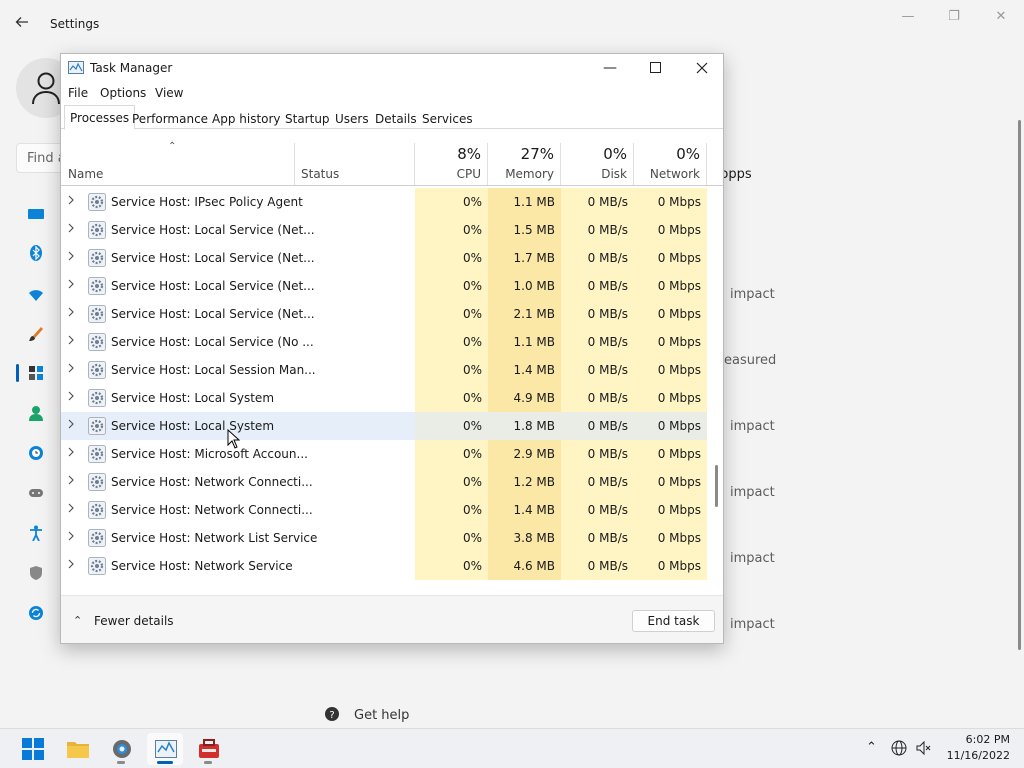 This screenshot has height=768, width=1024. Describe the element at coordinates (524, 342) in the screenshot. I see `memory-cell: 1.1 MB` at that location.